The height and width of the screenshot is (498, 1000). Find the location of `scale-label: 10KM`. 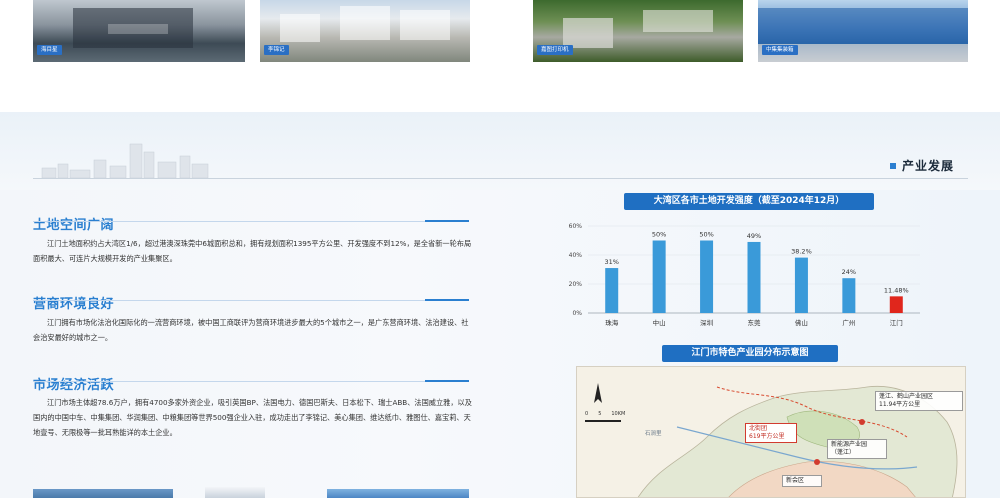

scale-label: 10KM is located at coordinates (618, 414).